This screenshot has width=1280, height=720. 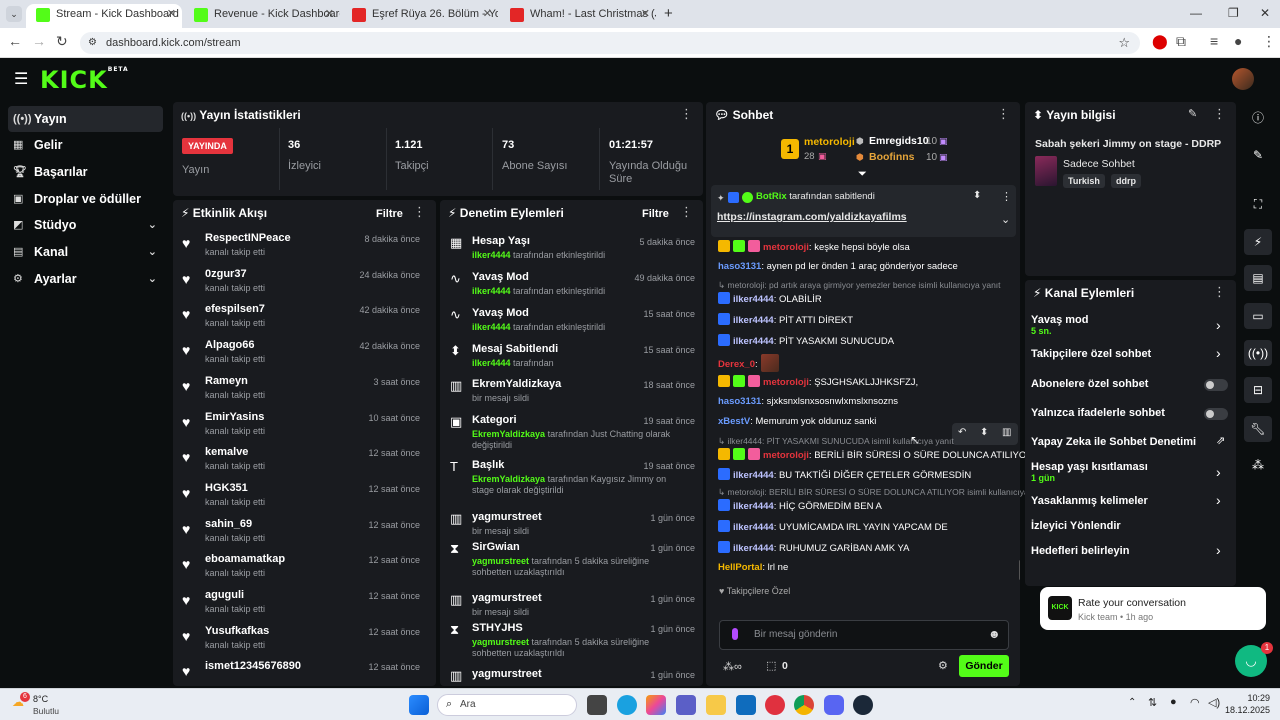 I want to click on clock-date: 18.12.2025, so click(x=1240, y=710).